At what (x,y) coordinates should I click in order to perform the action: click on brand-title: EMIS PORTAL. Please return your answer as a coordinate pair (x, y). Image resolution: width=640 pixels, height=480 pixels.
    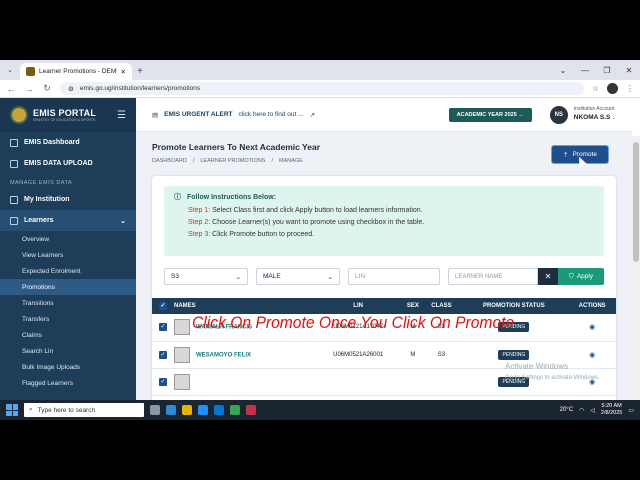
    Looking at the image, I should click on (65, 113).